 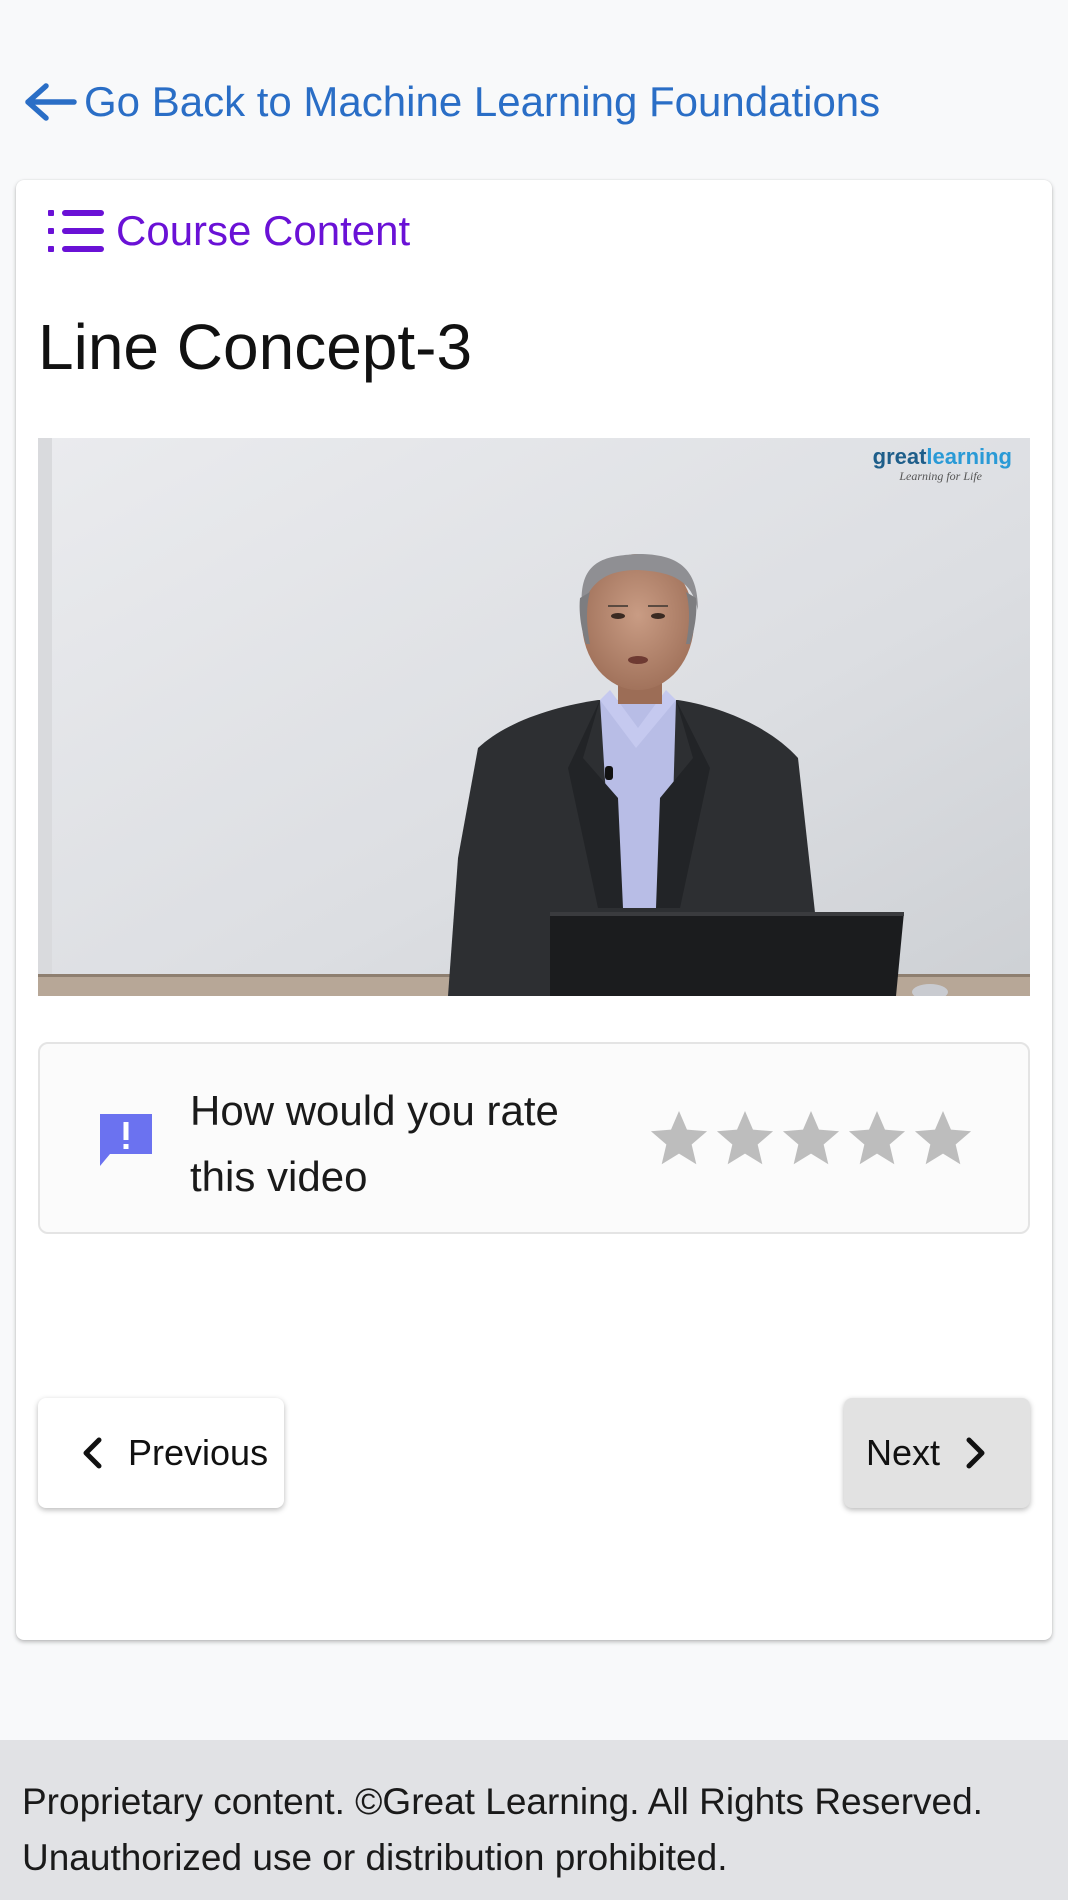 I want to click on previous-button: Previous, so click(x=161, y=1453).